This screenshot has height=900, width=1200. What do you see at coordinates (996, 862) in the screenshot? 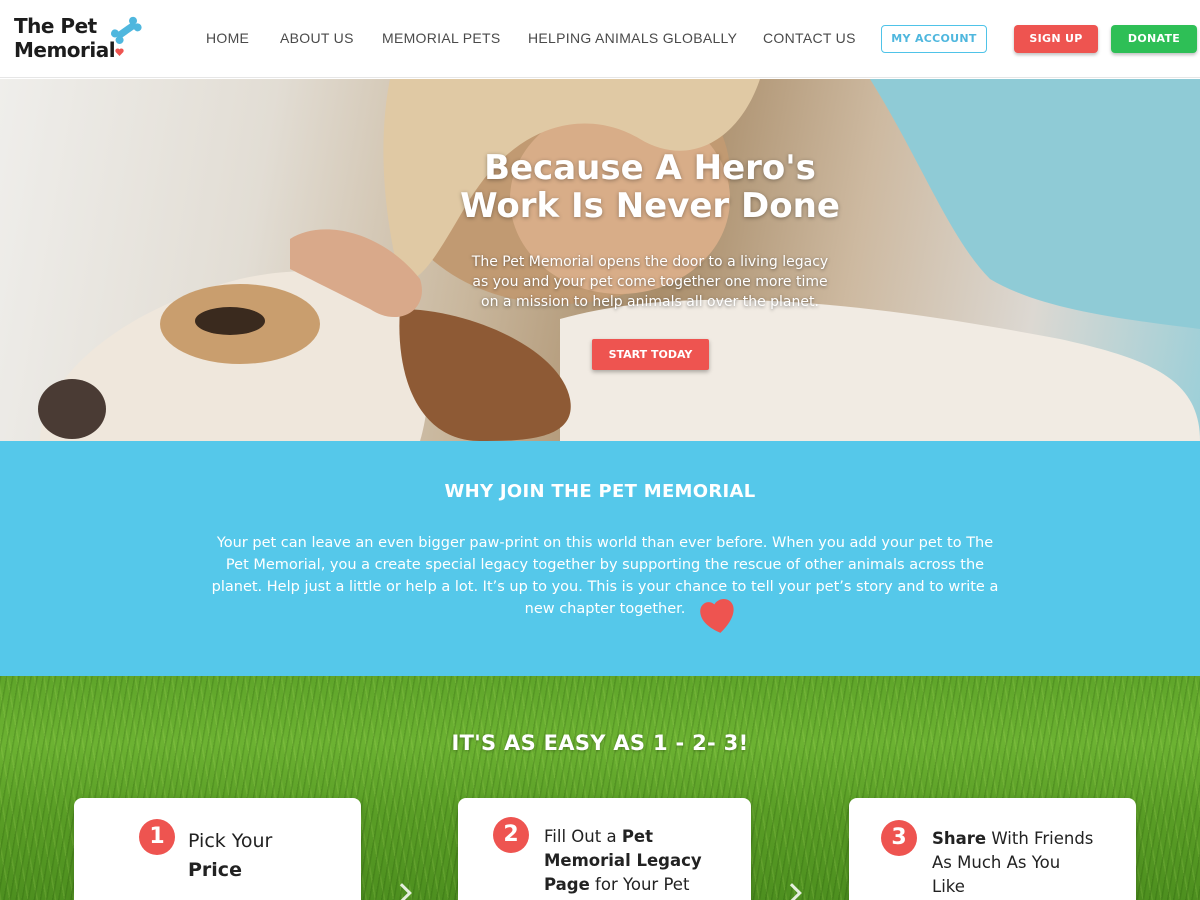
I see `step-text-line: As Much As You` at bounding box center [996, 862].